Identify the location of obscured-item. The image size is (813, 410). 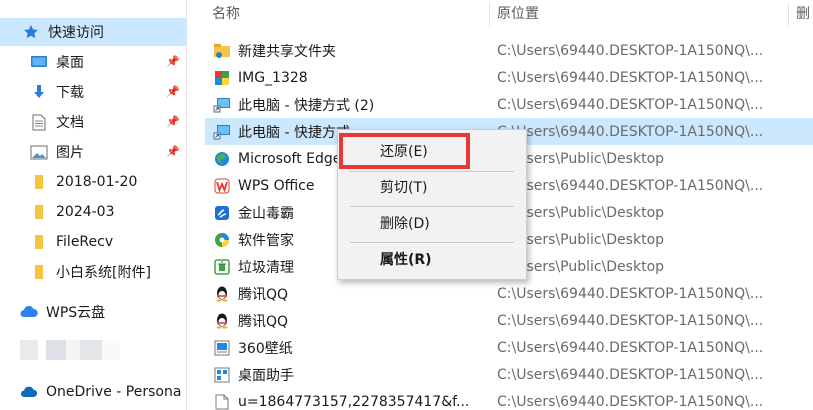
(70, 350).